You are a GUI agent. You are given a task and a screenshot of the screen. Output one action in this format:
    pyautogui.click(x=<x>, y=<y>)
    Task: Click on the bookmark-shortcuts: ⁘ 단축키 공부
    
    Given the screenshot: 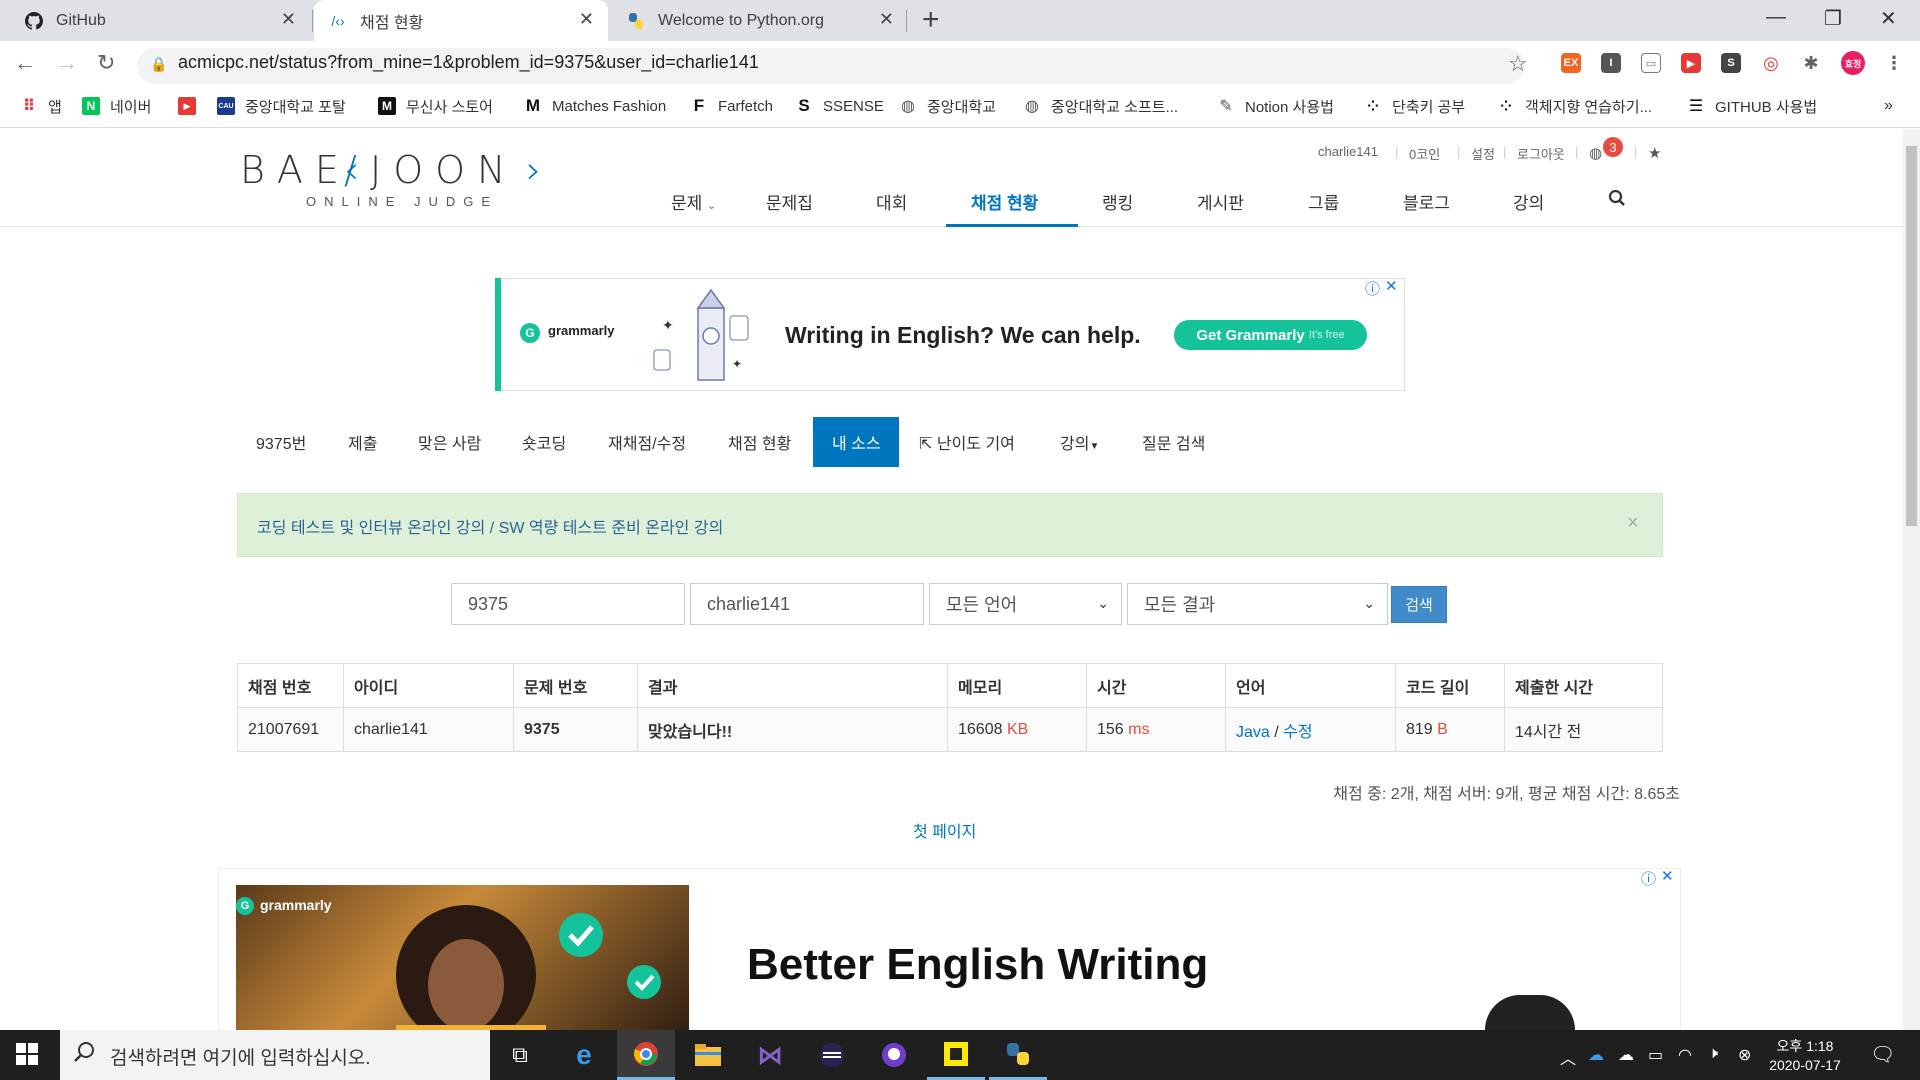 What is the action you would take?
    pyautogui.click(x=1414, y=106)
    